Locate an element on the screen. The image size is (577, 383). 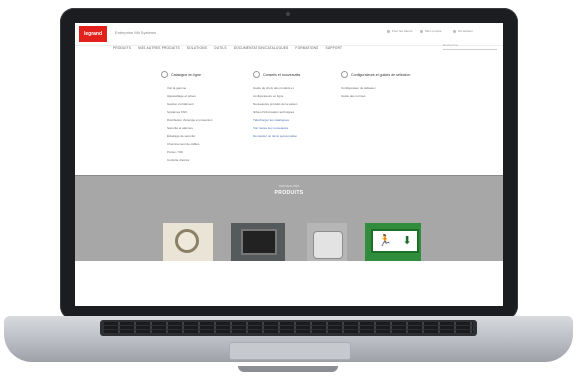
menu-text: fiches d'information techniques is located at coordinates (274, 112).